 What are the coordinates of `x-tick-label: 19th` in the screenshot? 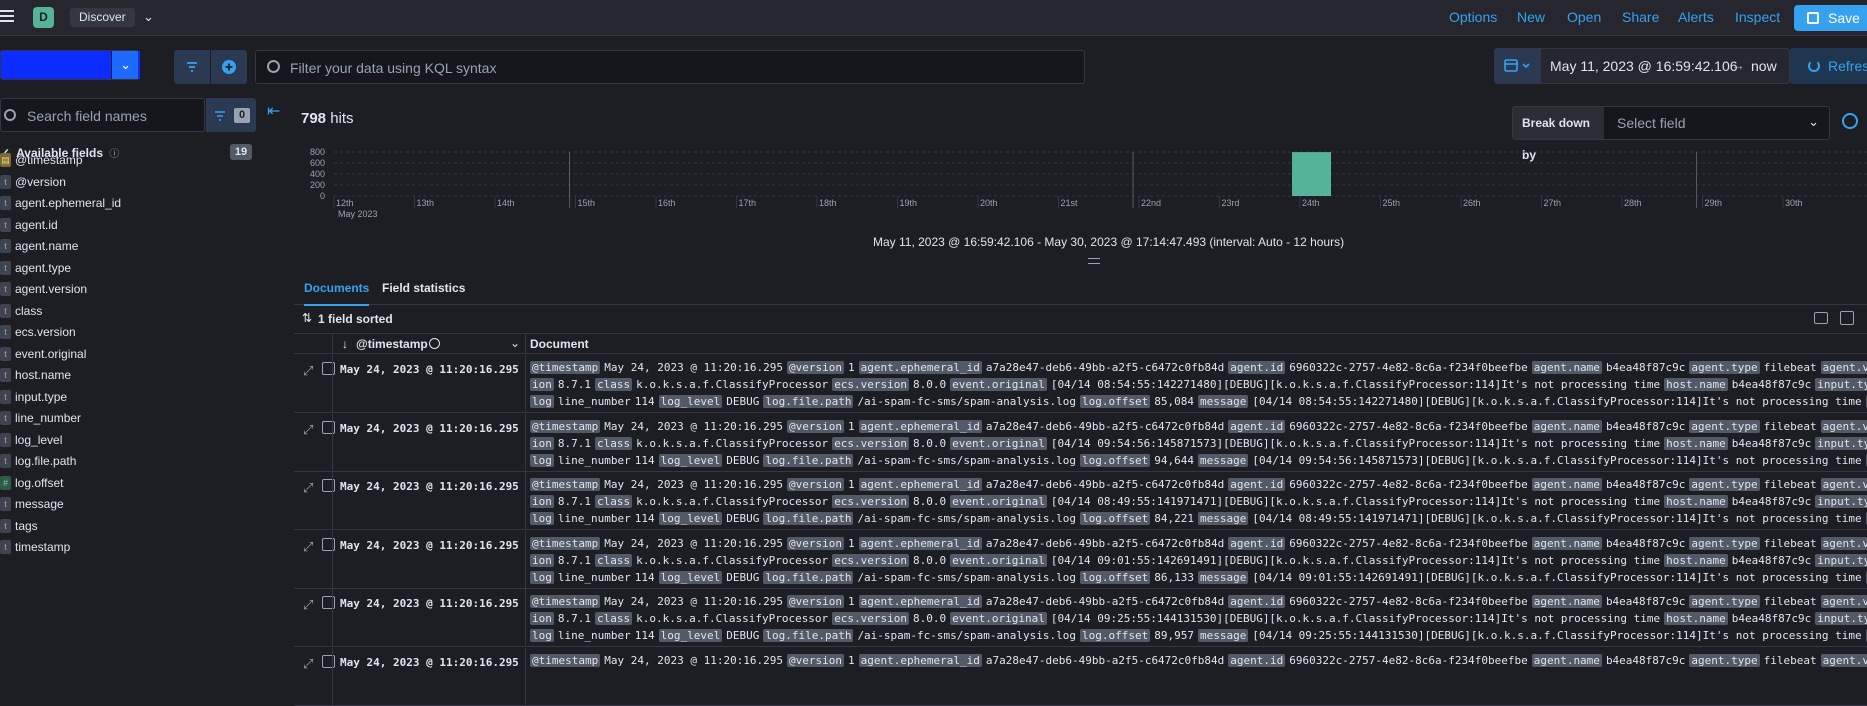 It's located at (909, 203).